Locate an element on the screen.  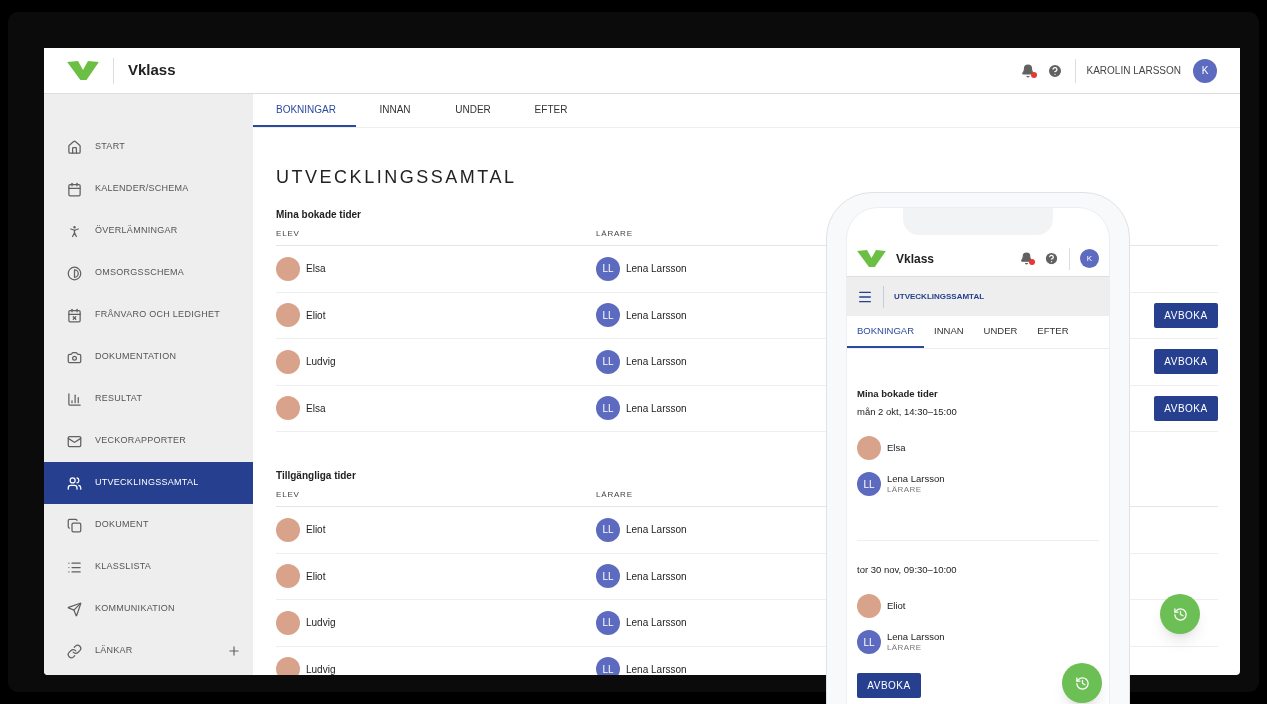
sidebar-item: START is located at coordinates (148, 147).